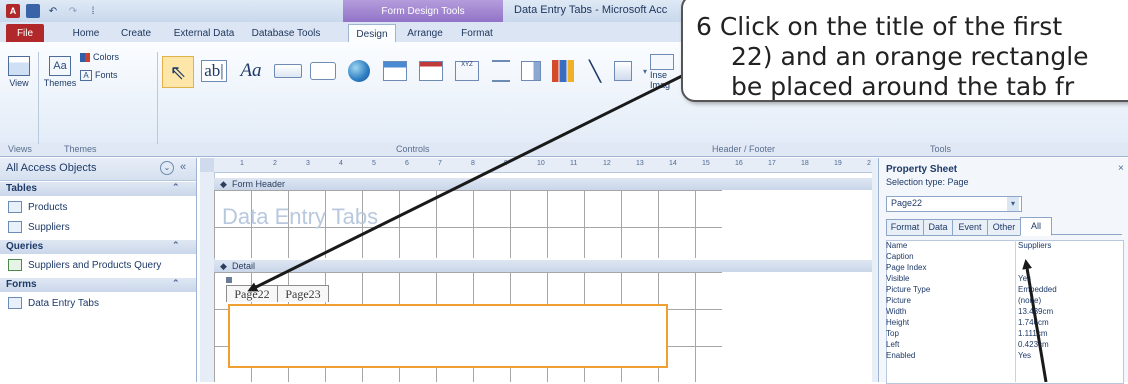  Describe the element at coordinates (903, 86) in the screenshot. I see `callout-line-3: be placed around the tab fr` at that location.